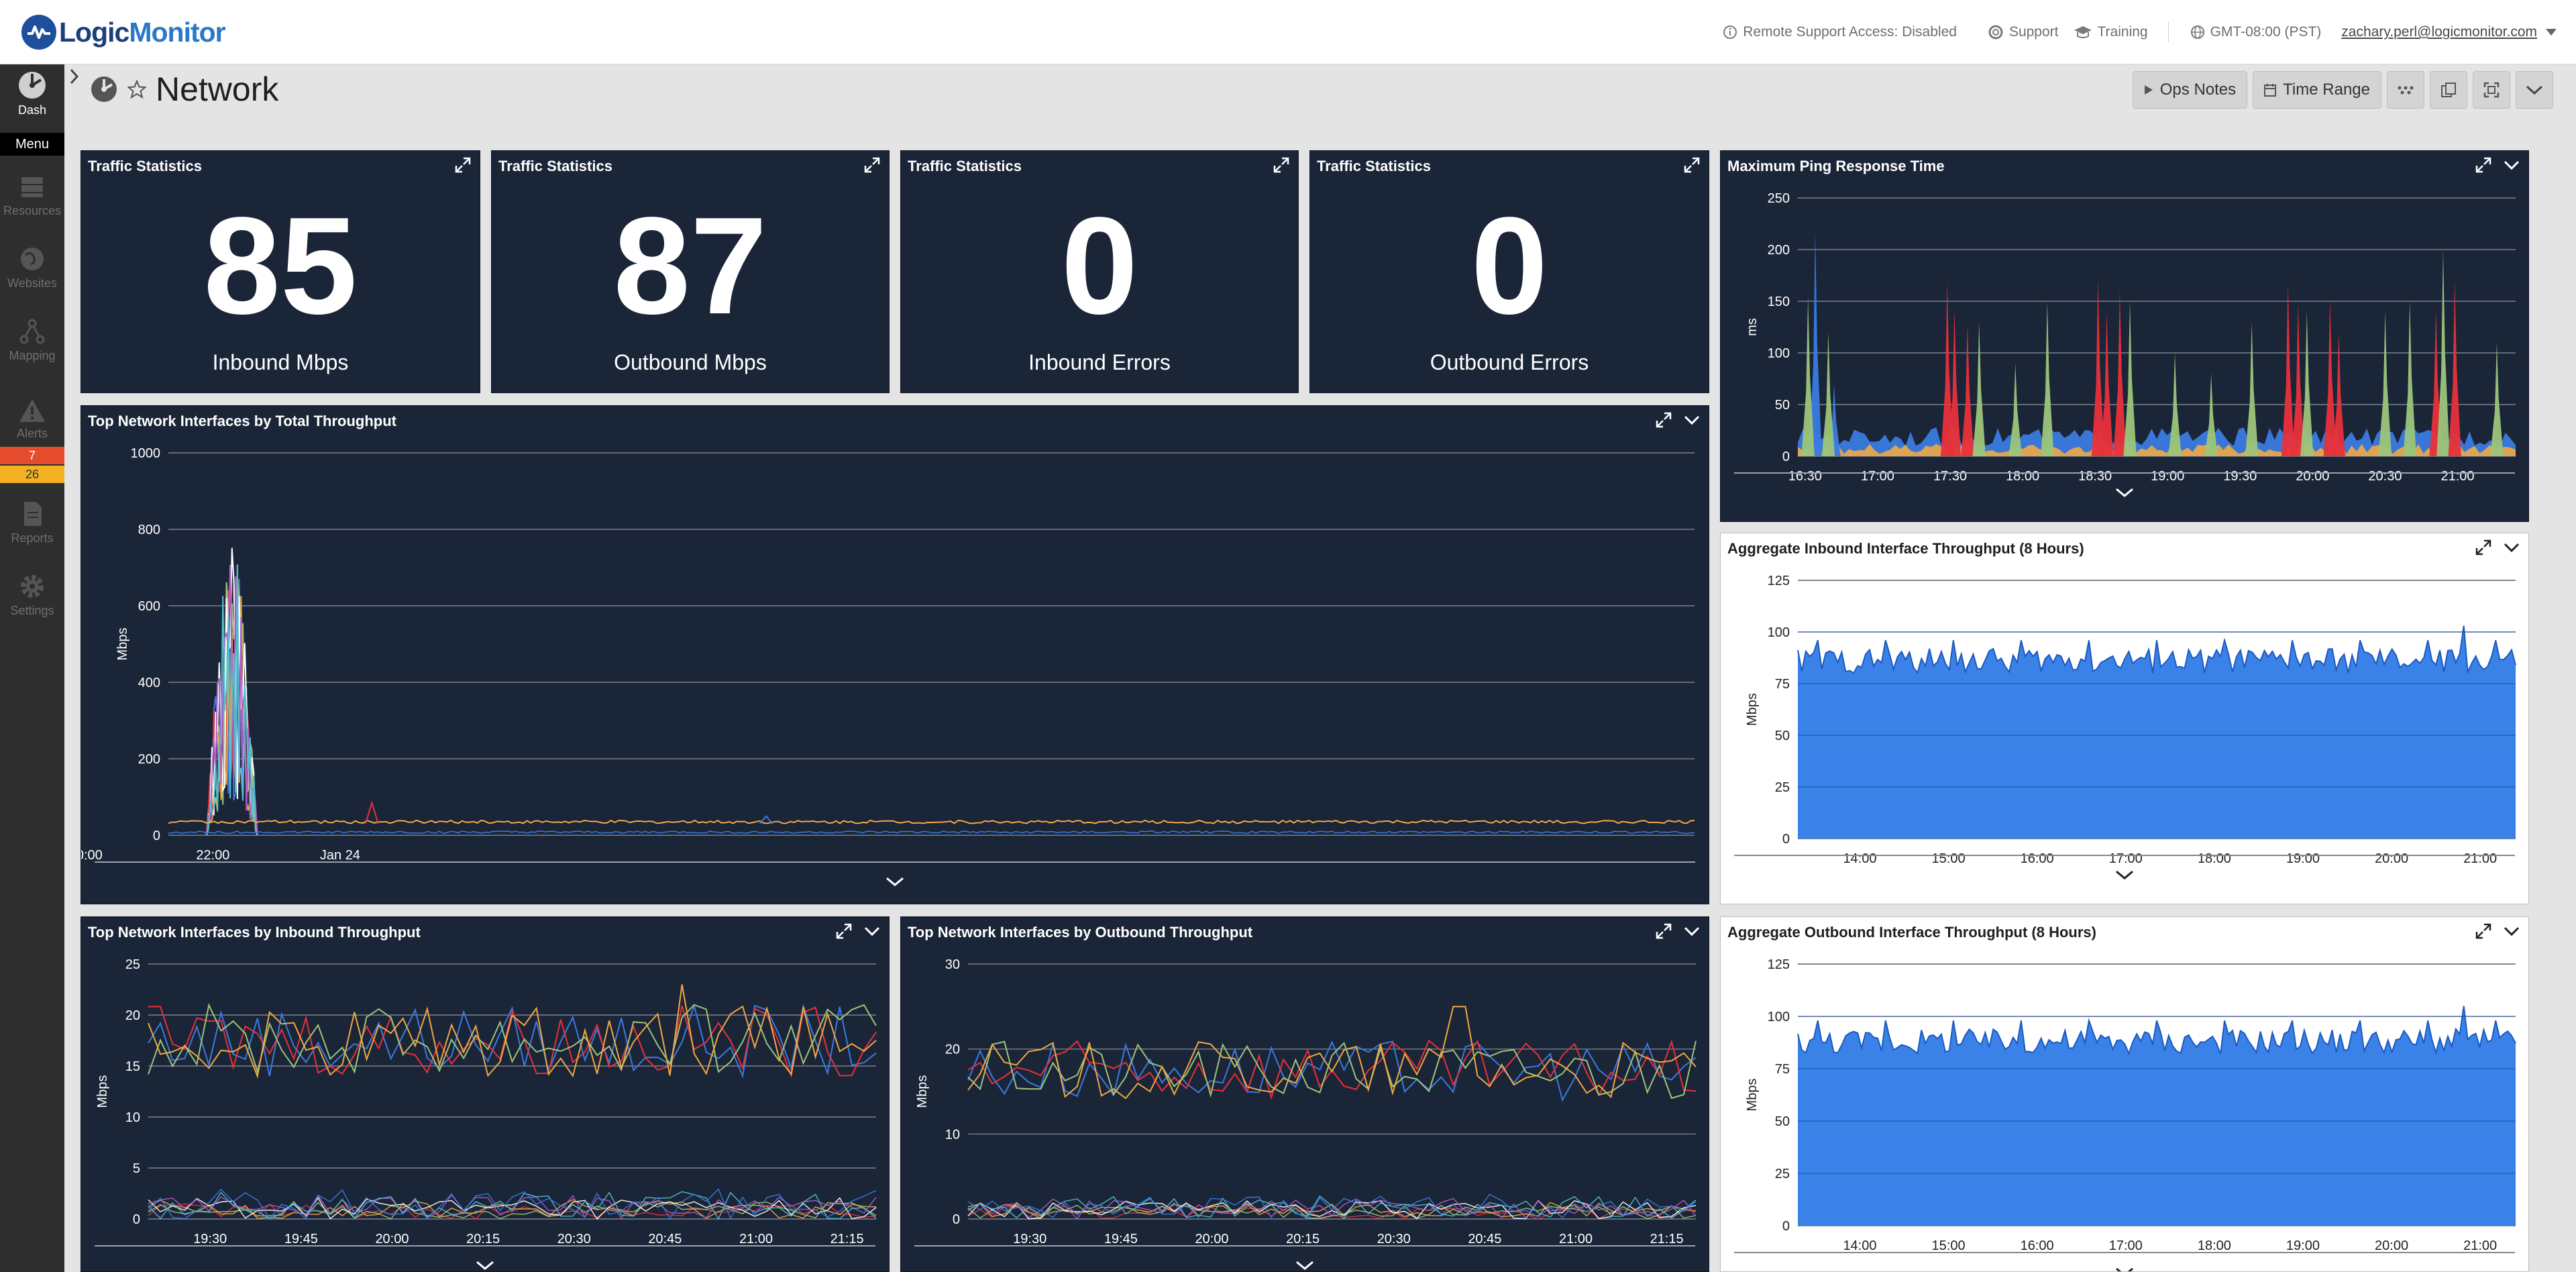 The width and height of the screenshot is (2576, 1272). Describe the element at coordinates (1779, 964) in the screenshot. I see `y-tick-label: 125` at that location.